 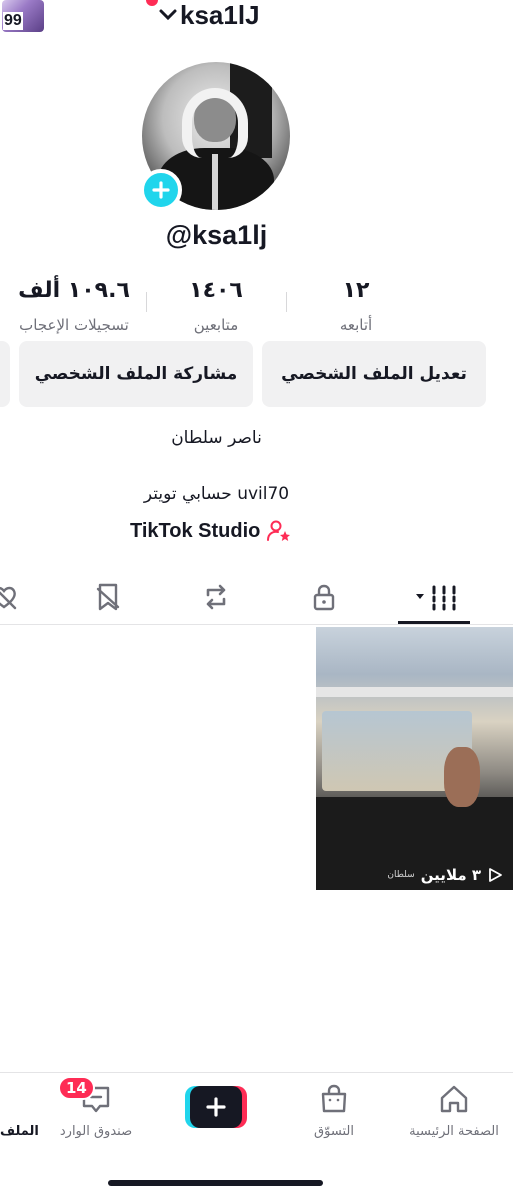 I want to click on tab-reposts, so click(x=216, y=597).